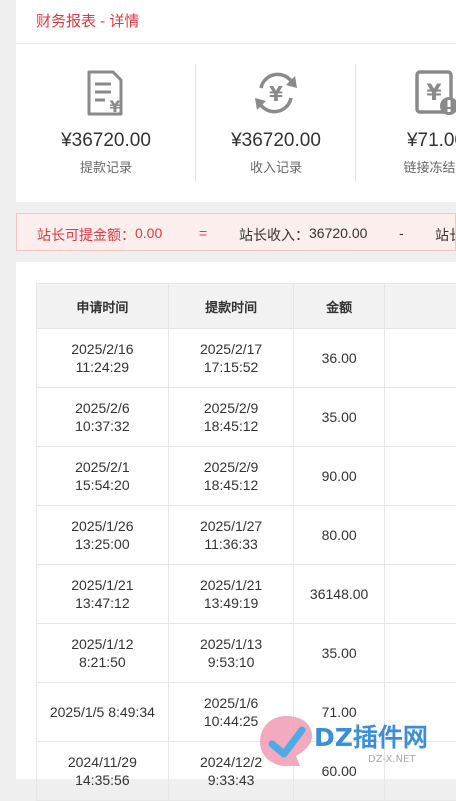 The width and height of the screenshot is (456, 801). I want to click on date-text: 2024/11/29, so click(102, 762).